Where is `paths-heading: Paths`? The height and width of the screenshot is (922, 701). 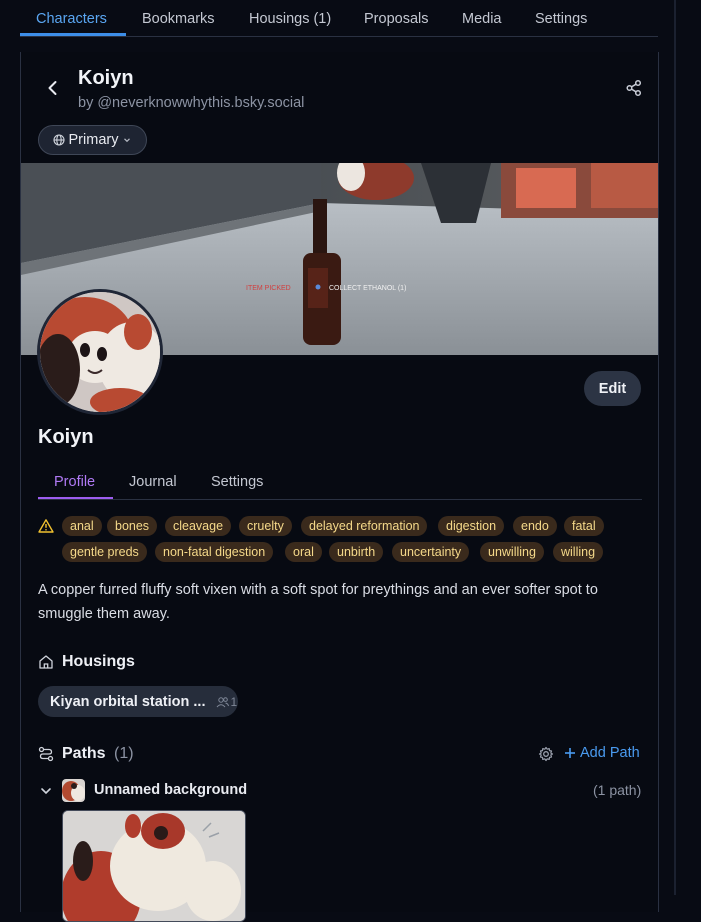 paths-heading: Paths is located at coordinates (84, 753).